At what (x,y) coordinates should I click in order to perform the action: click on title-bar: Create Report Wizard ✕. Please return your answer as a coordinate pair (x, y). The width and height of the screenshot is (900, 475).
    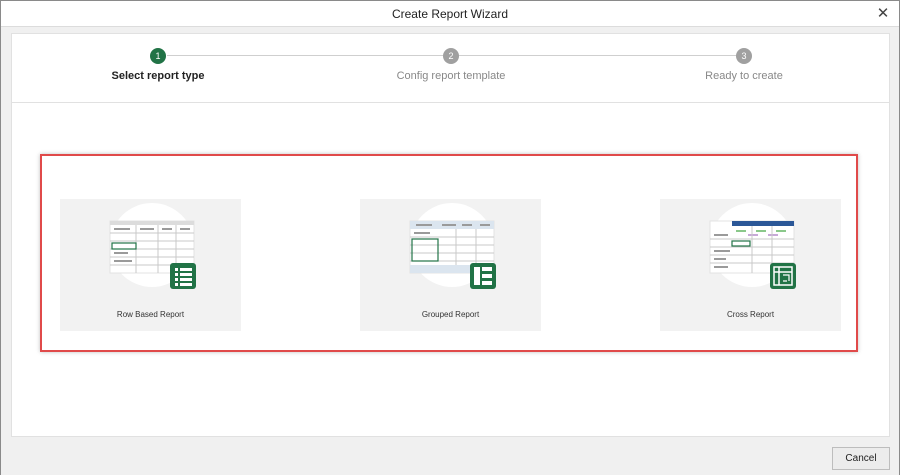
    Looking at the image, I should click on (450, 14).